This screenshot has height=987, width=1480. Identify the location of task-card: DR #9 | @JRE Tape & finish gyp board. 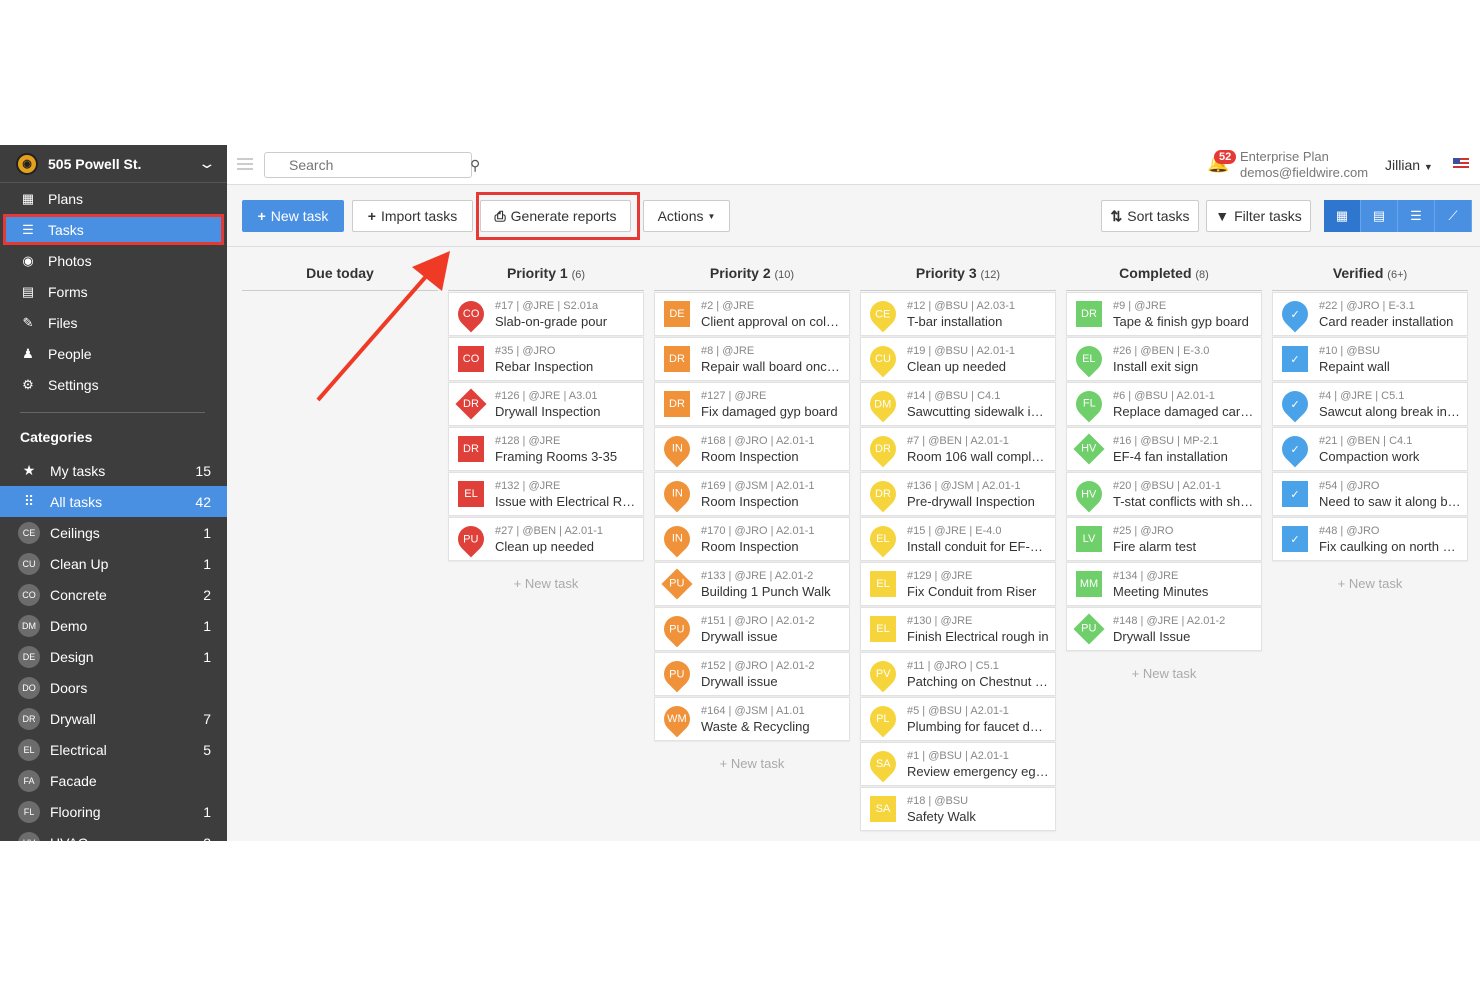
(1164, 314).